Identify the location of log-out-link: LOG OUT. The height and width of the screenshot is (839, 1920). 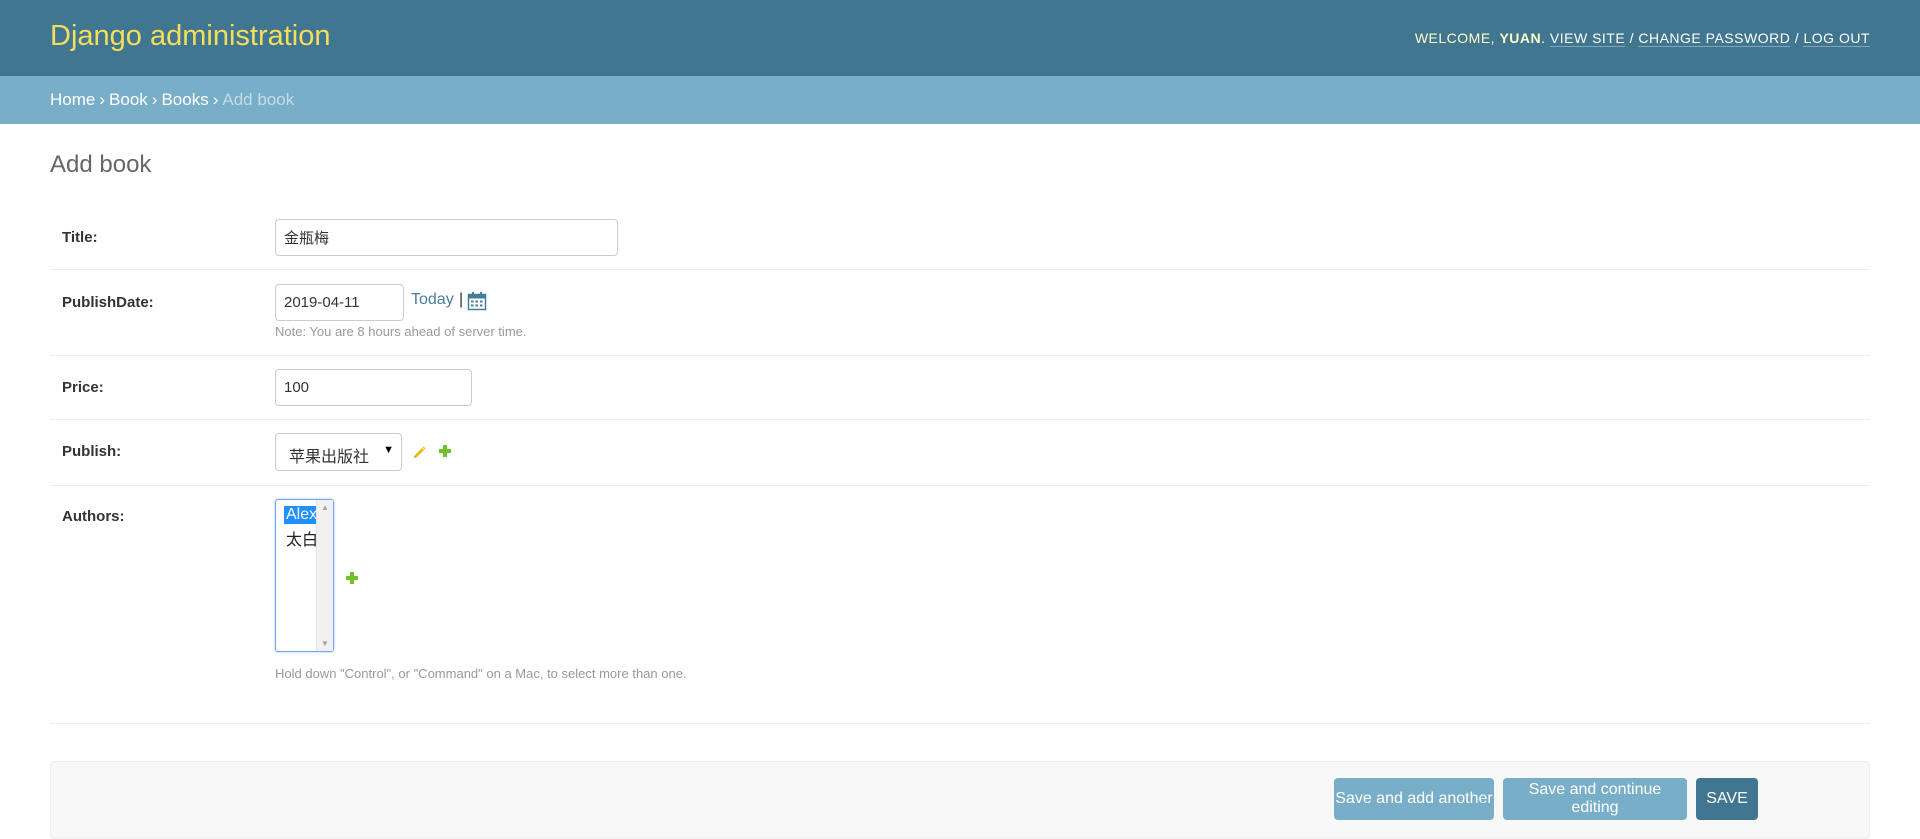
(1836, 38).